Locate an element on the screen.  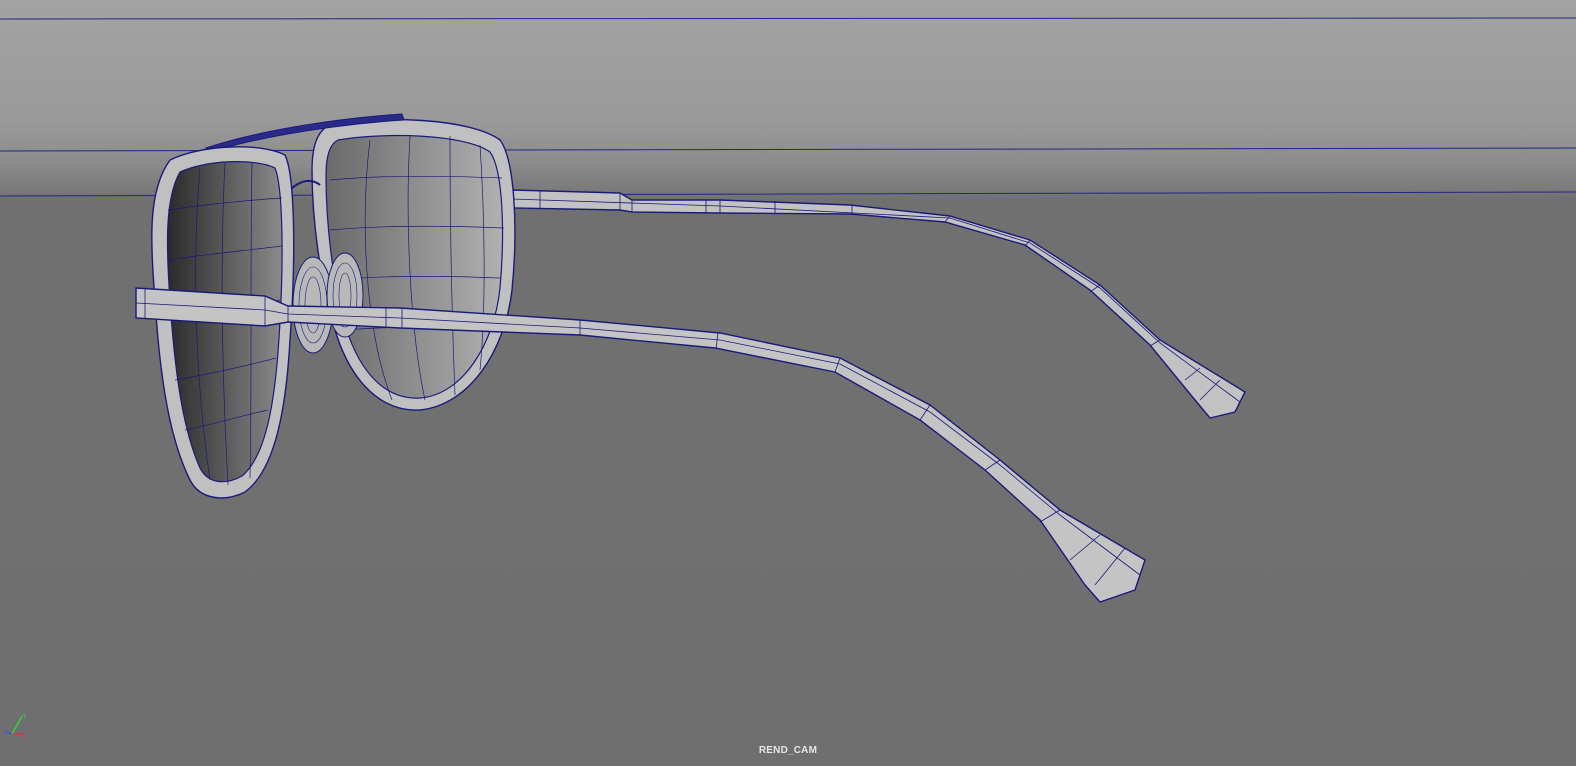
y-axis-line is located at coordinates (17, 725).